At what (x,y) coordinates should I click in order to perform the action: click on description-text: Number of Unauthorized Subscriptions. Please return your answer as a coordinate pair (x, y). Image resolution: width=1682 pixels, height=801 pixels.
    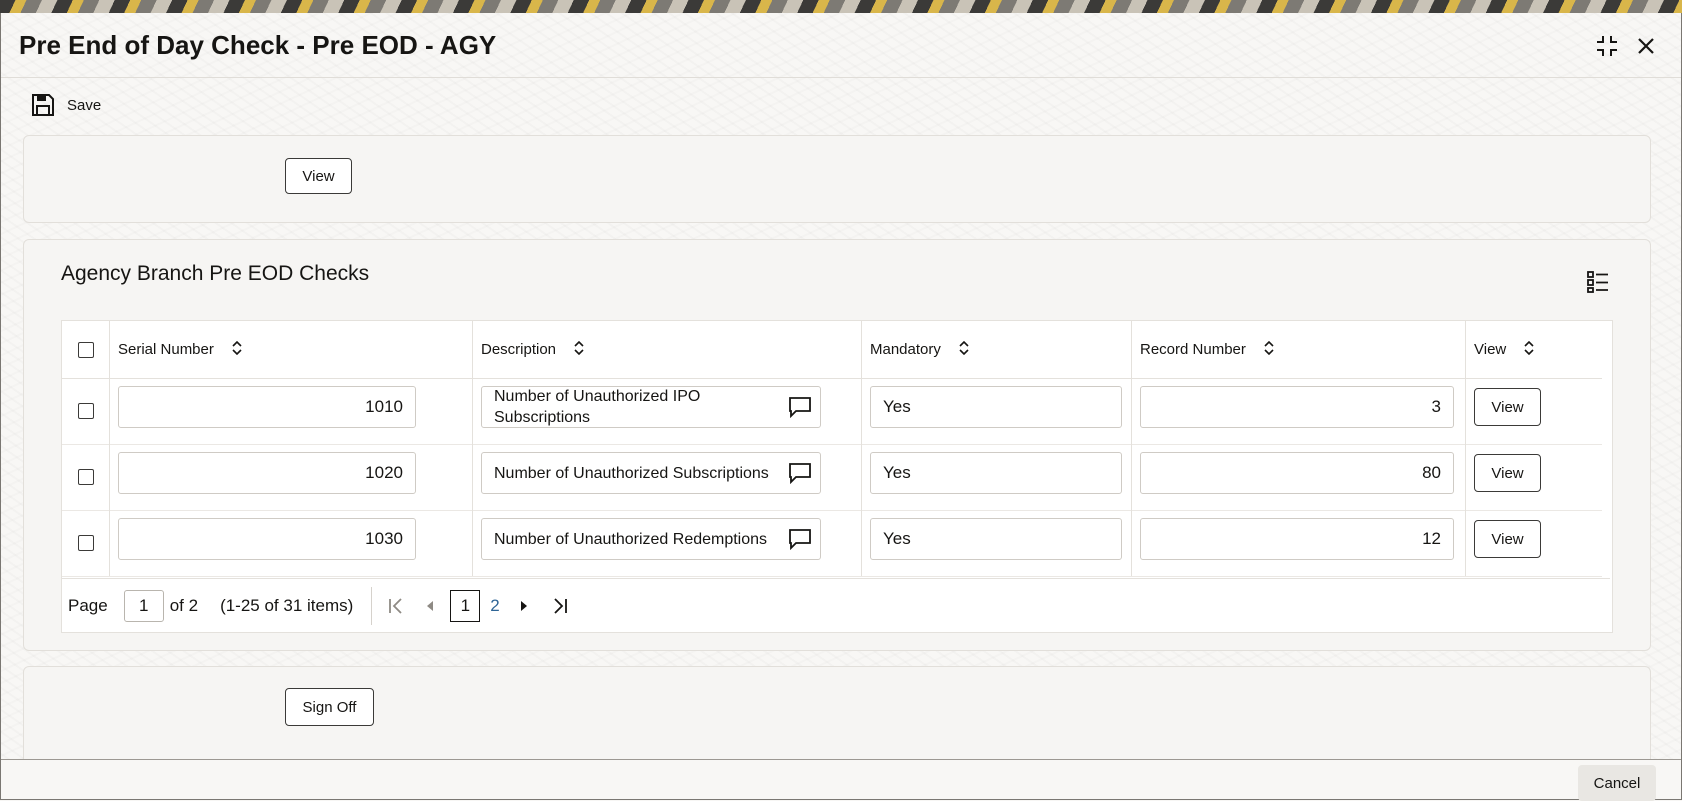
    Looking at the image, I should click on (631, 473).